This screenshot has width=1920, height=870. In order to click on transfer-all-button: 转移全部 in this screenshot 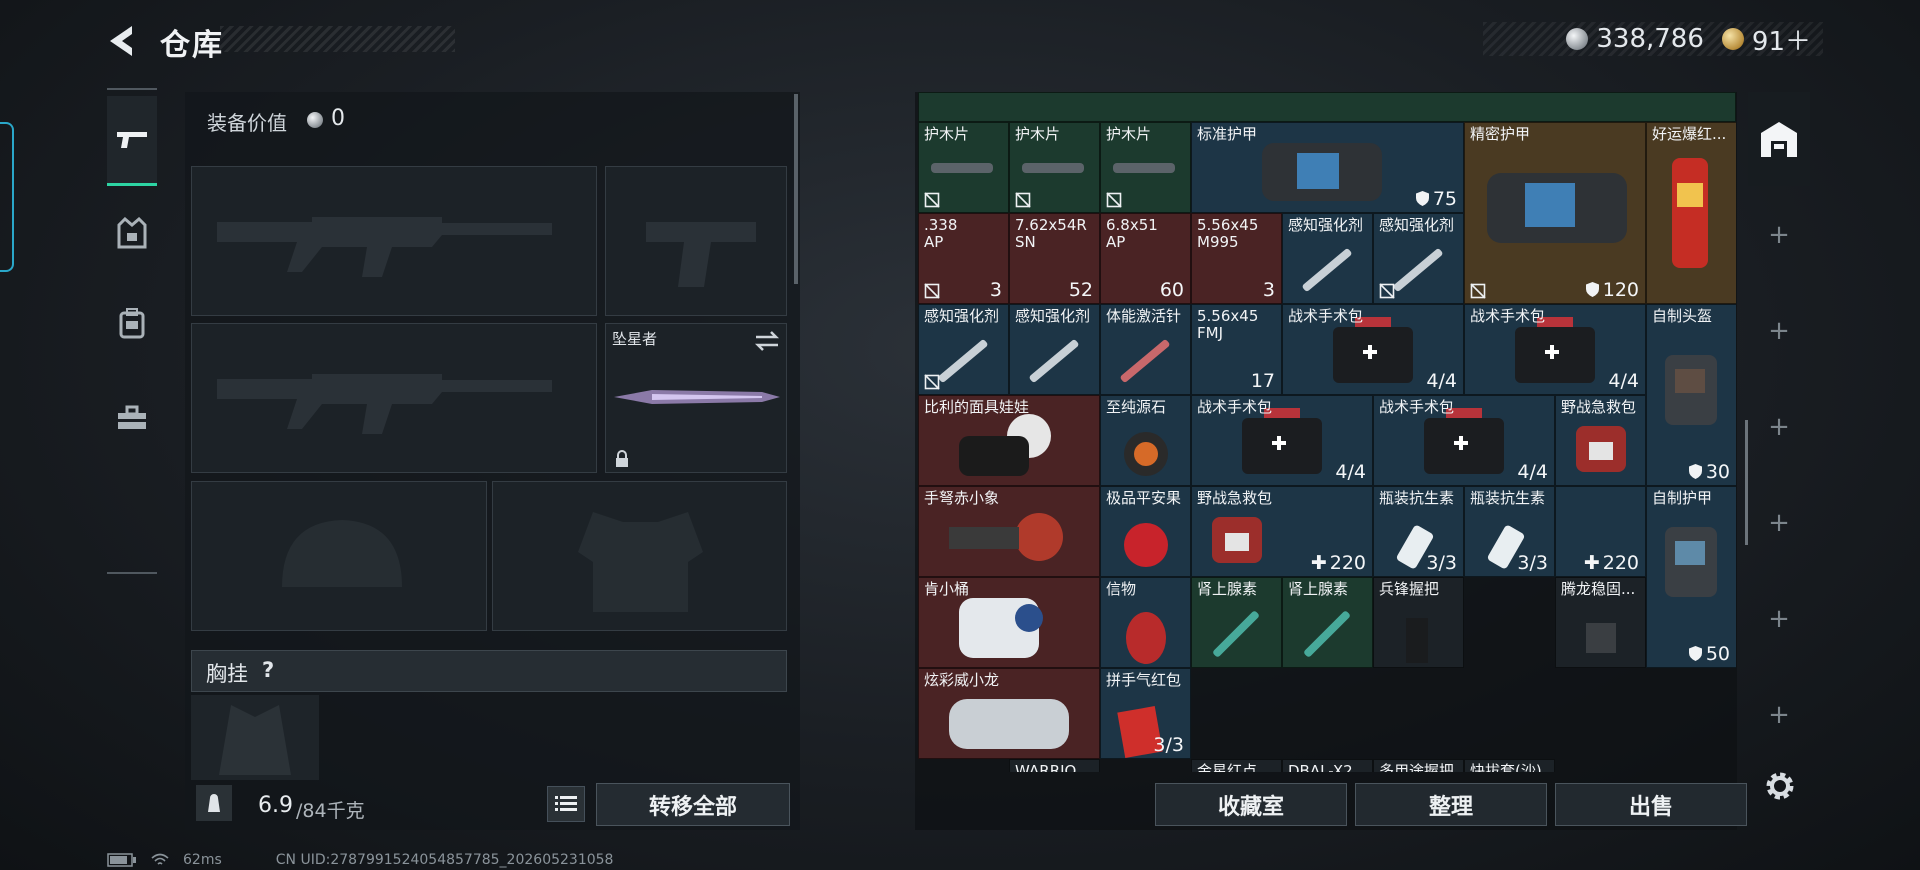, I will do `click(693, 804)`.